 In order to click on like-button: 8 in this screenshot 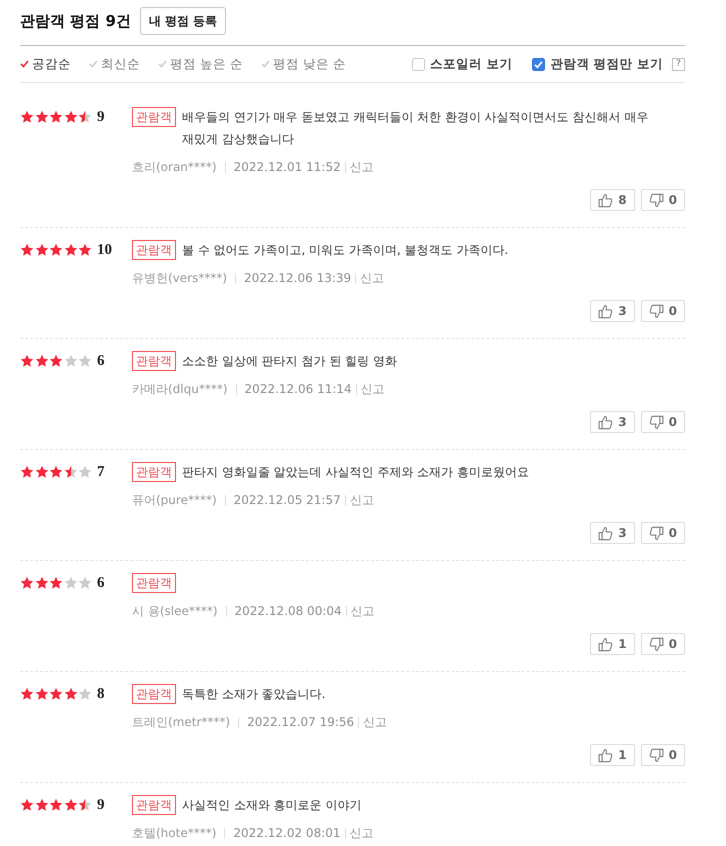, I will do `click(612, 200)`.